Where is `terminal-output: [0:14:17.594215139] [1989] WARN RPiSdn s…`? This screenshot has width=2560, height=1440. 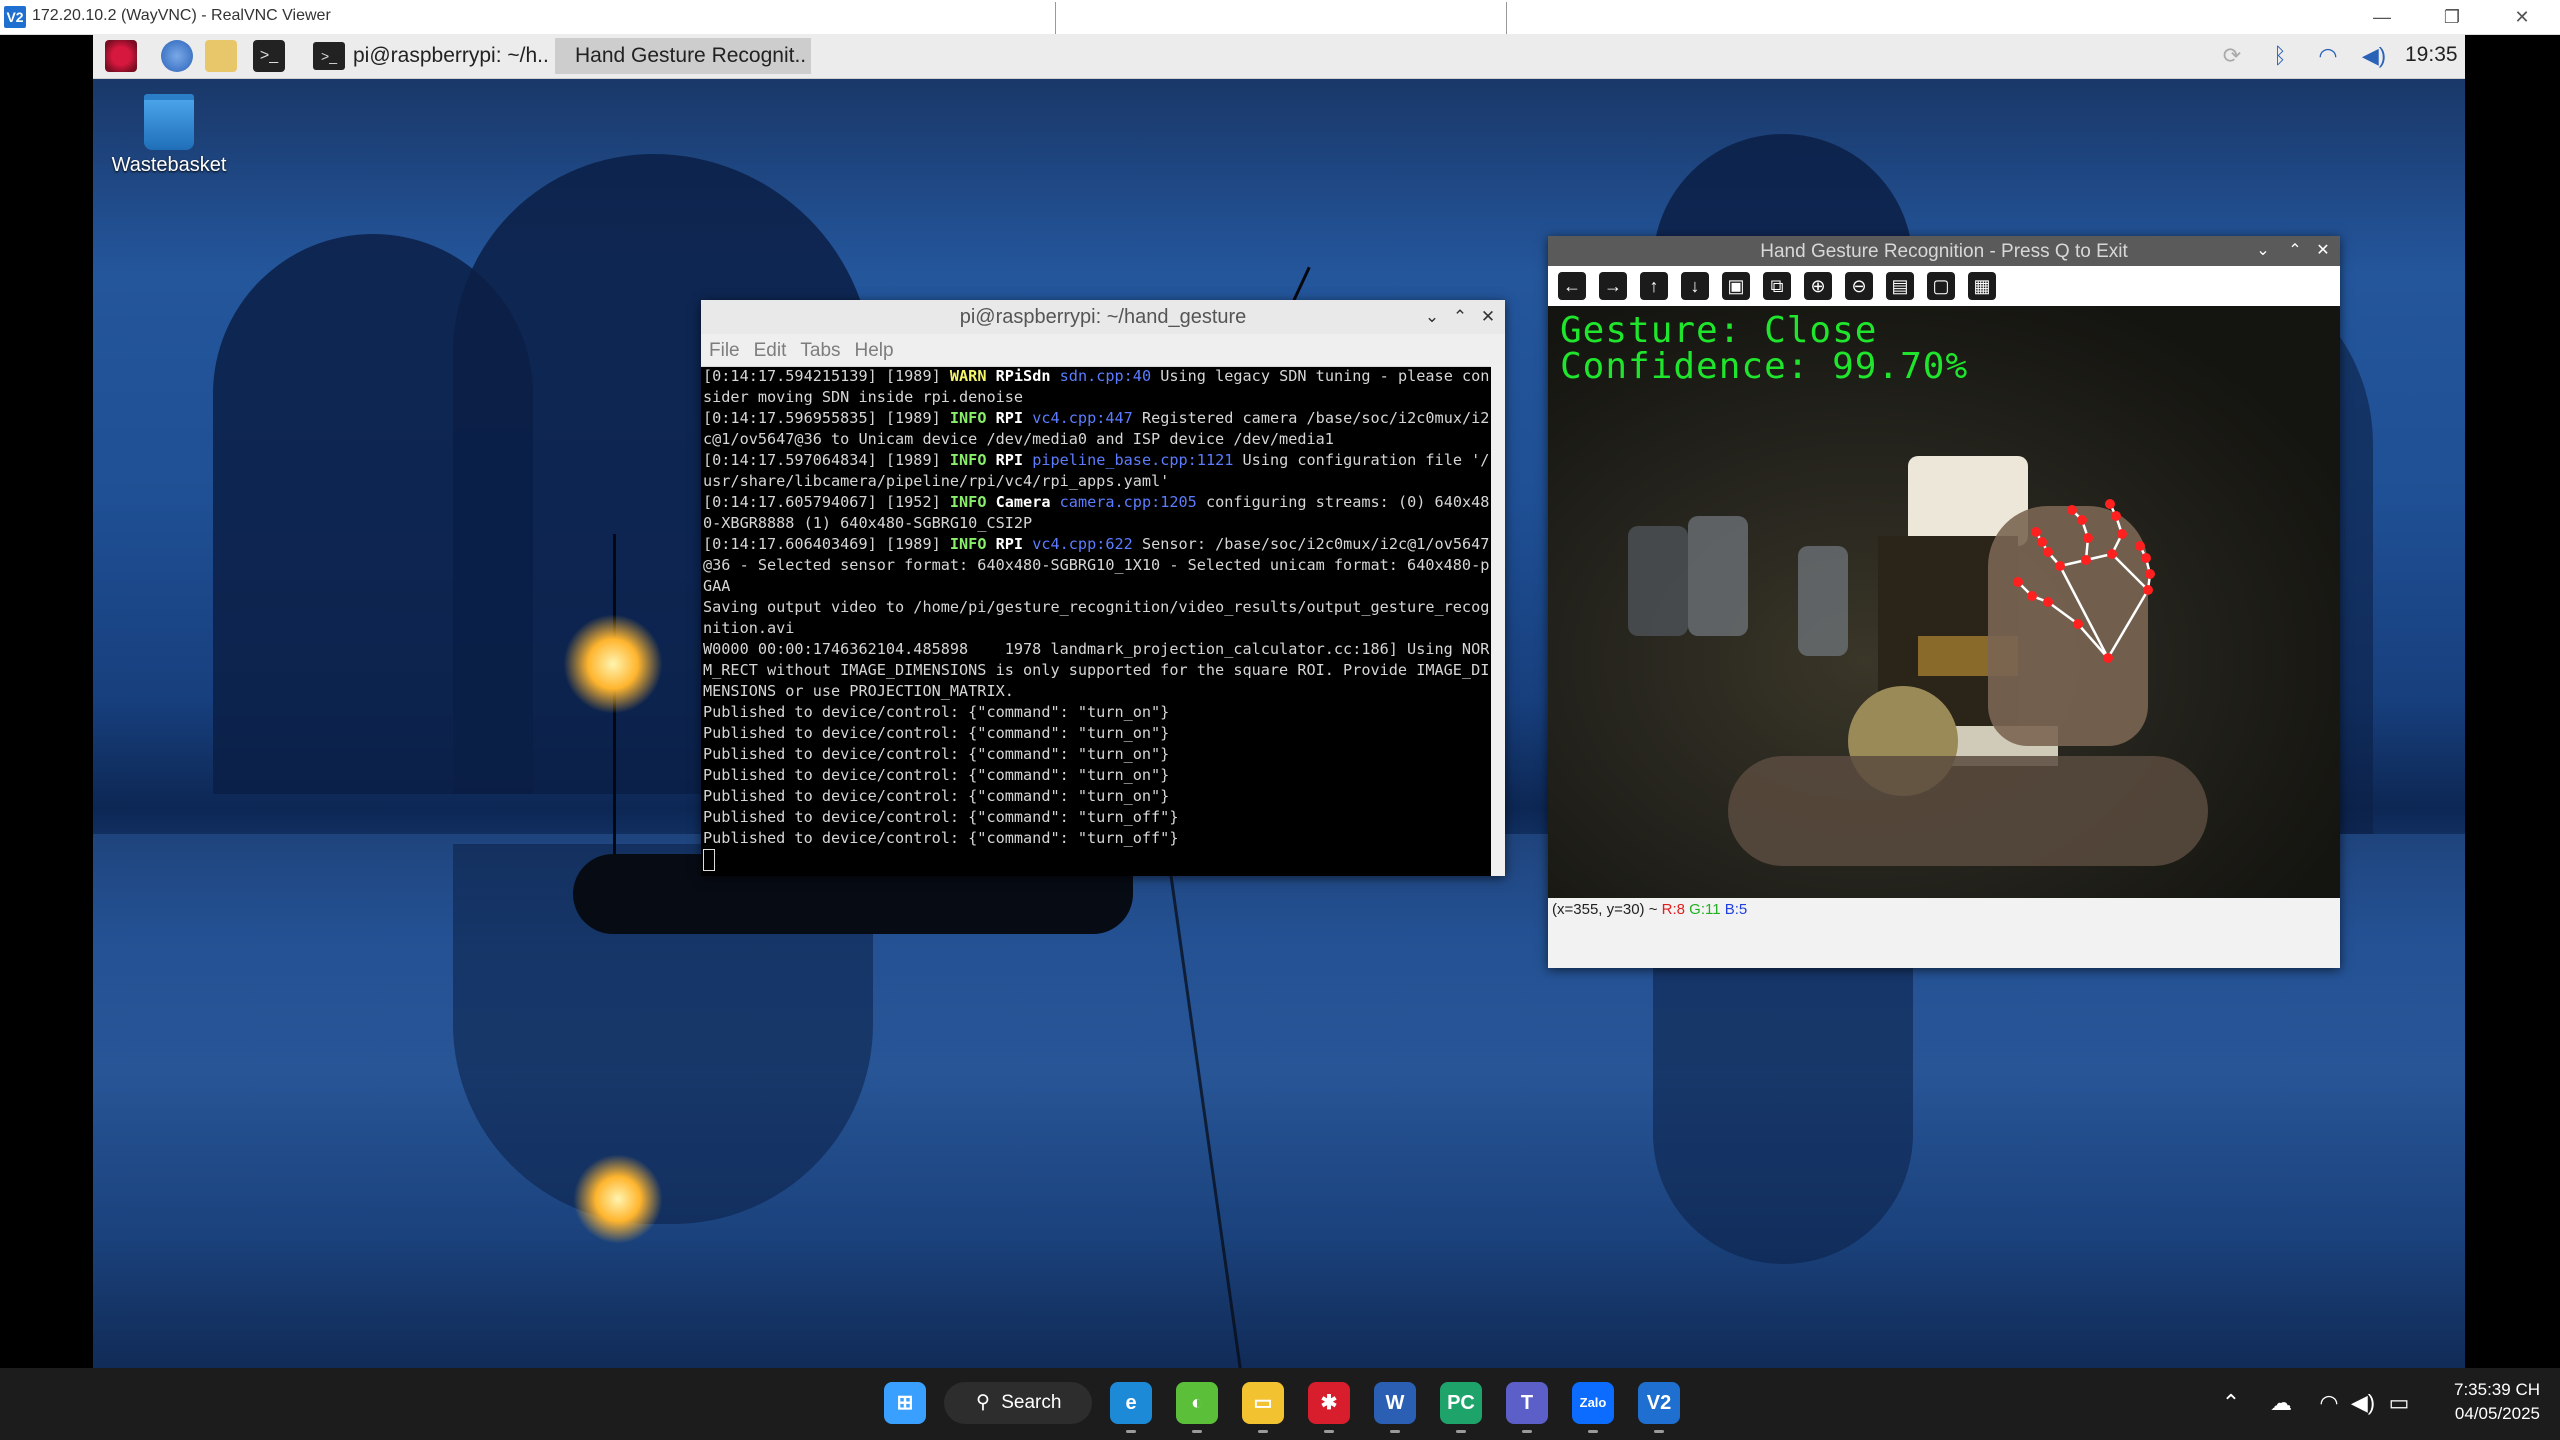
terminal-output: [0:14:17.594215139] [1989] WARN RPiSdn s… is located at coordinates (1097, 621).